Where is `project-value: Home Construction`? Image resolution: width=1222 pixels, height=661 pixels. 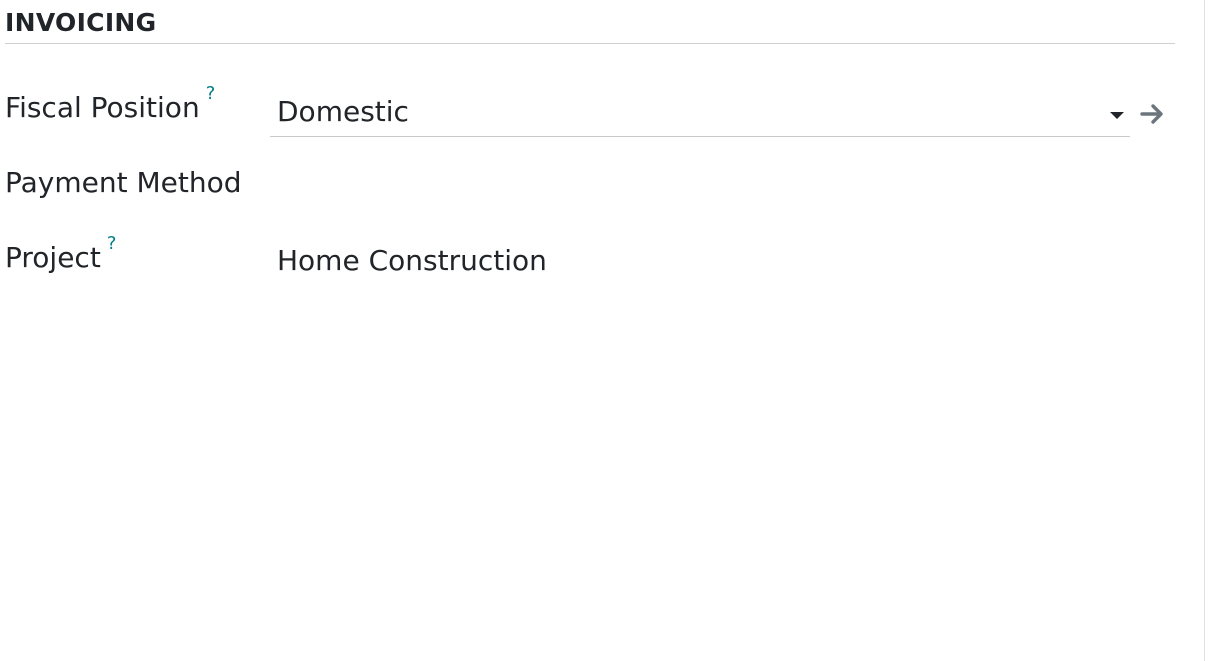 project-value: Home Construction is located at coordinates (412, 261).